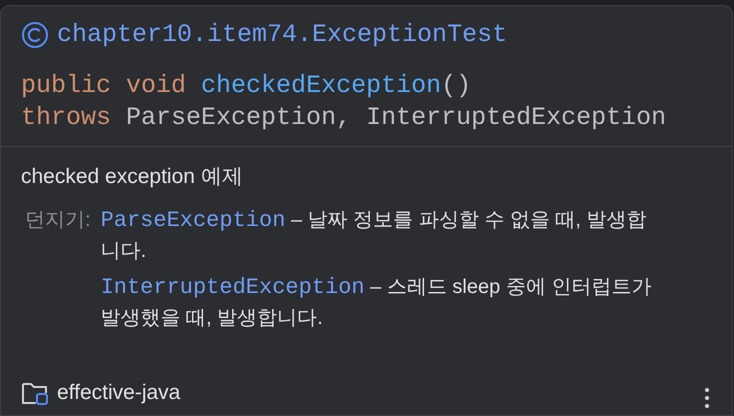 The width and height of the screenshot is (734, 416). I want to click on code-line: throws ParseException, InterruptedException, so click(343, 118).